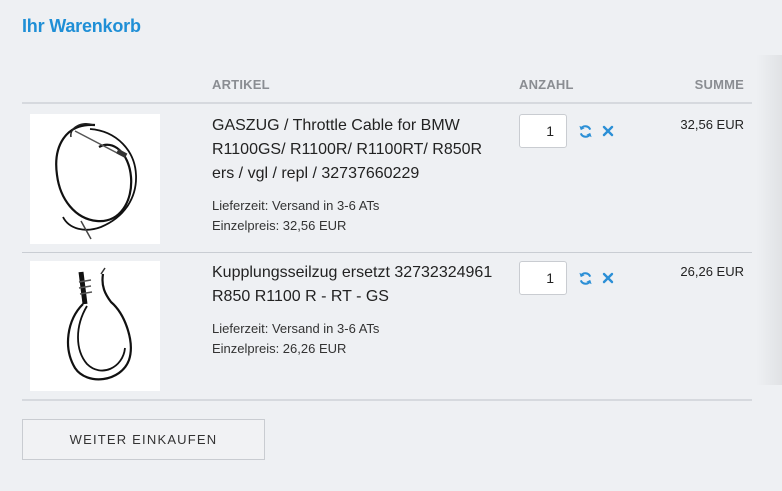 The image size is (782, 491). What do you see at coordinates (387, 252) in the screenshot?
I see `row-divider` at bounding box center [387, 252].